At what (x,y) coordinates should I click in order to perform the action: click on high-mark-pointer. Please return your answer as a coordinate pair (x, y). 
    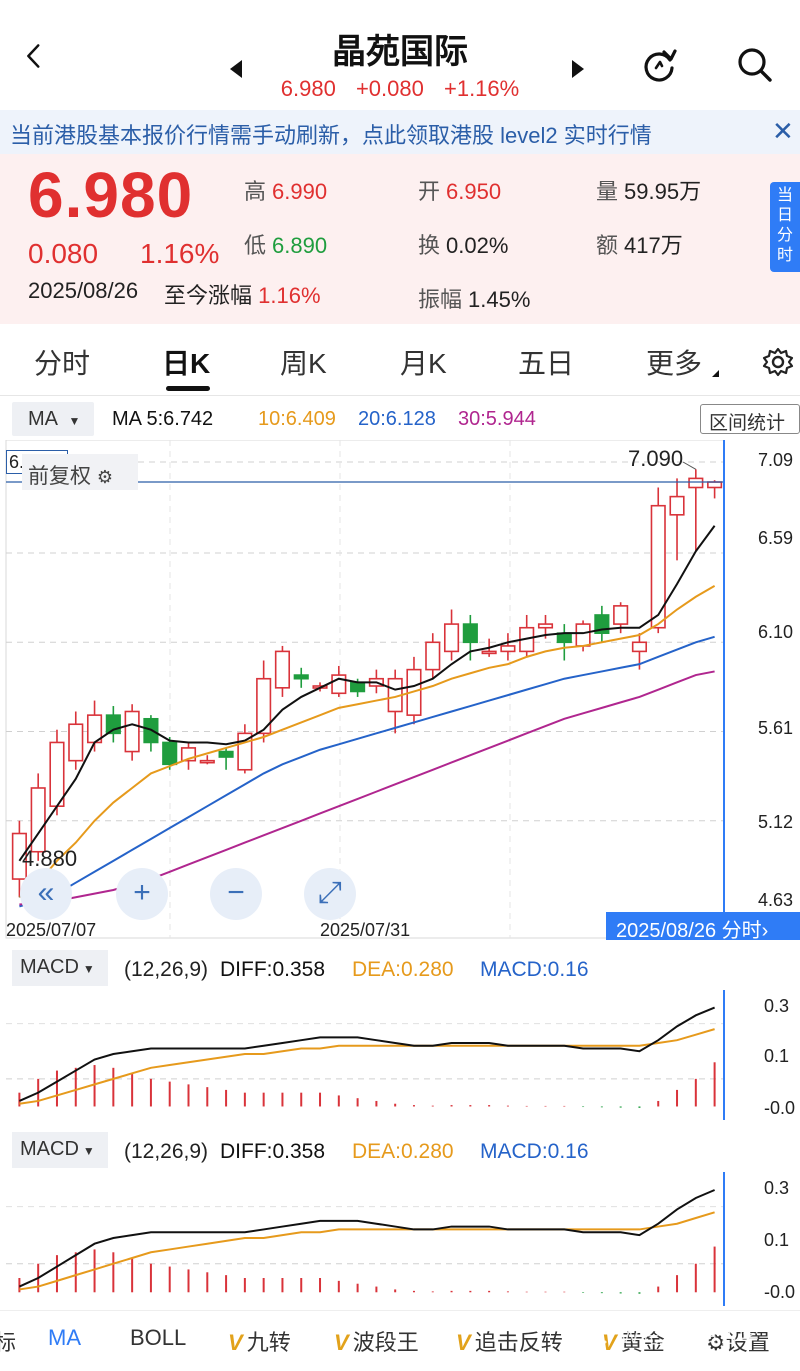
    Looking at the image, I should click on (689, 465).